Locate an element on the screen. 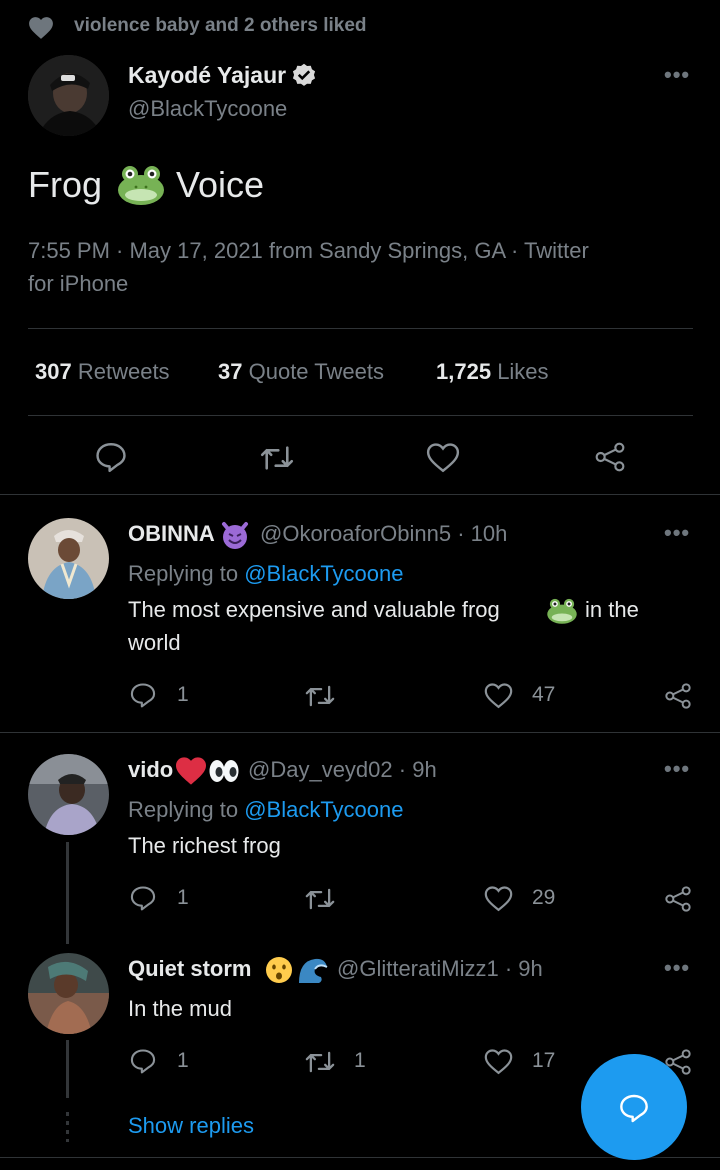  like-count: 17 is located at coordinates (544, 1060).